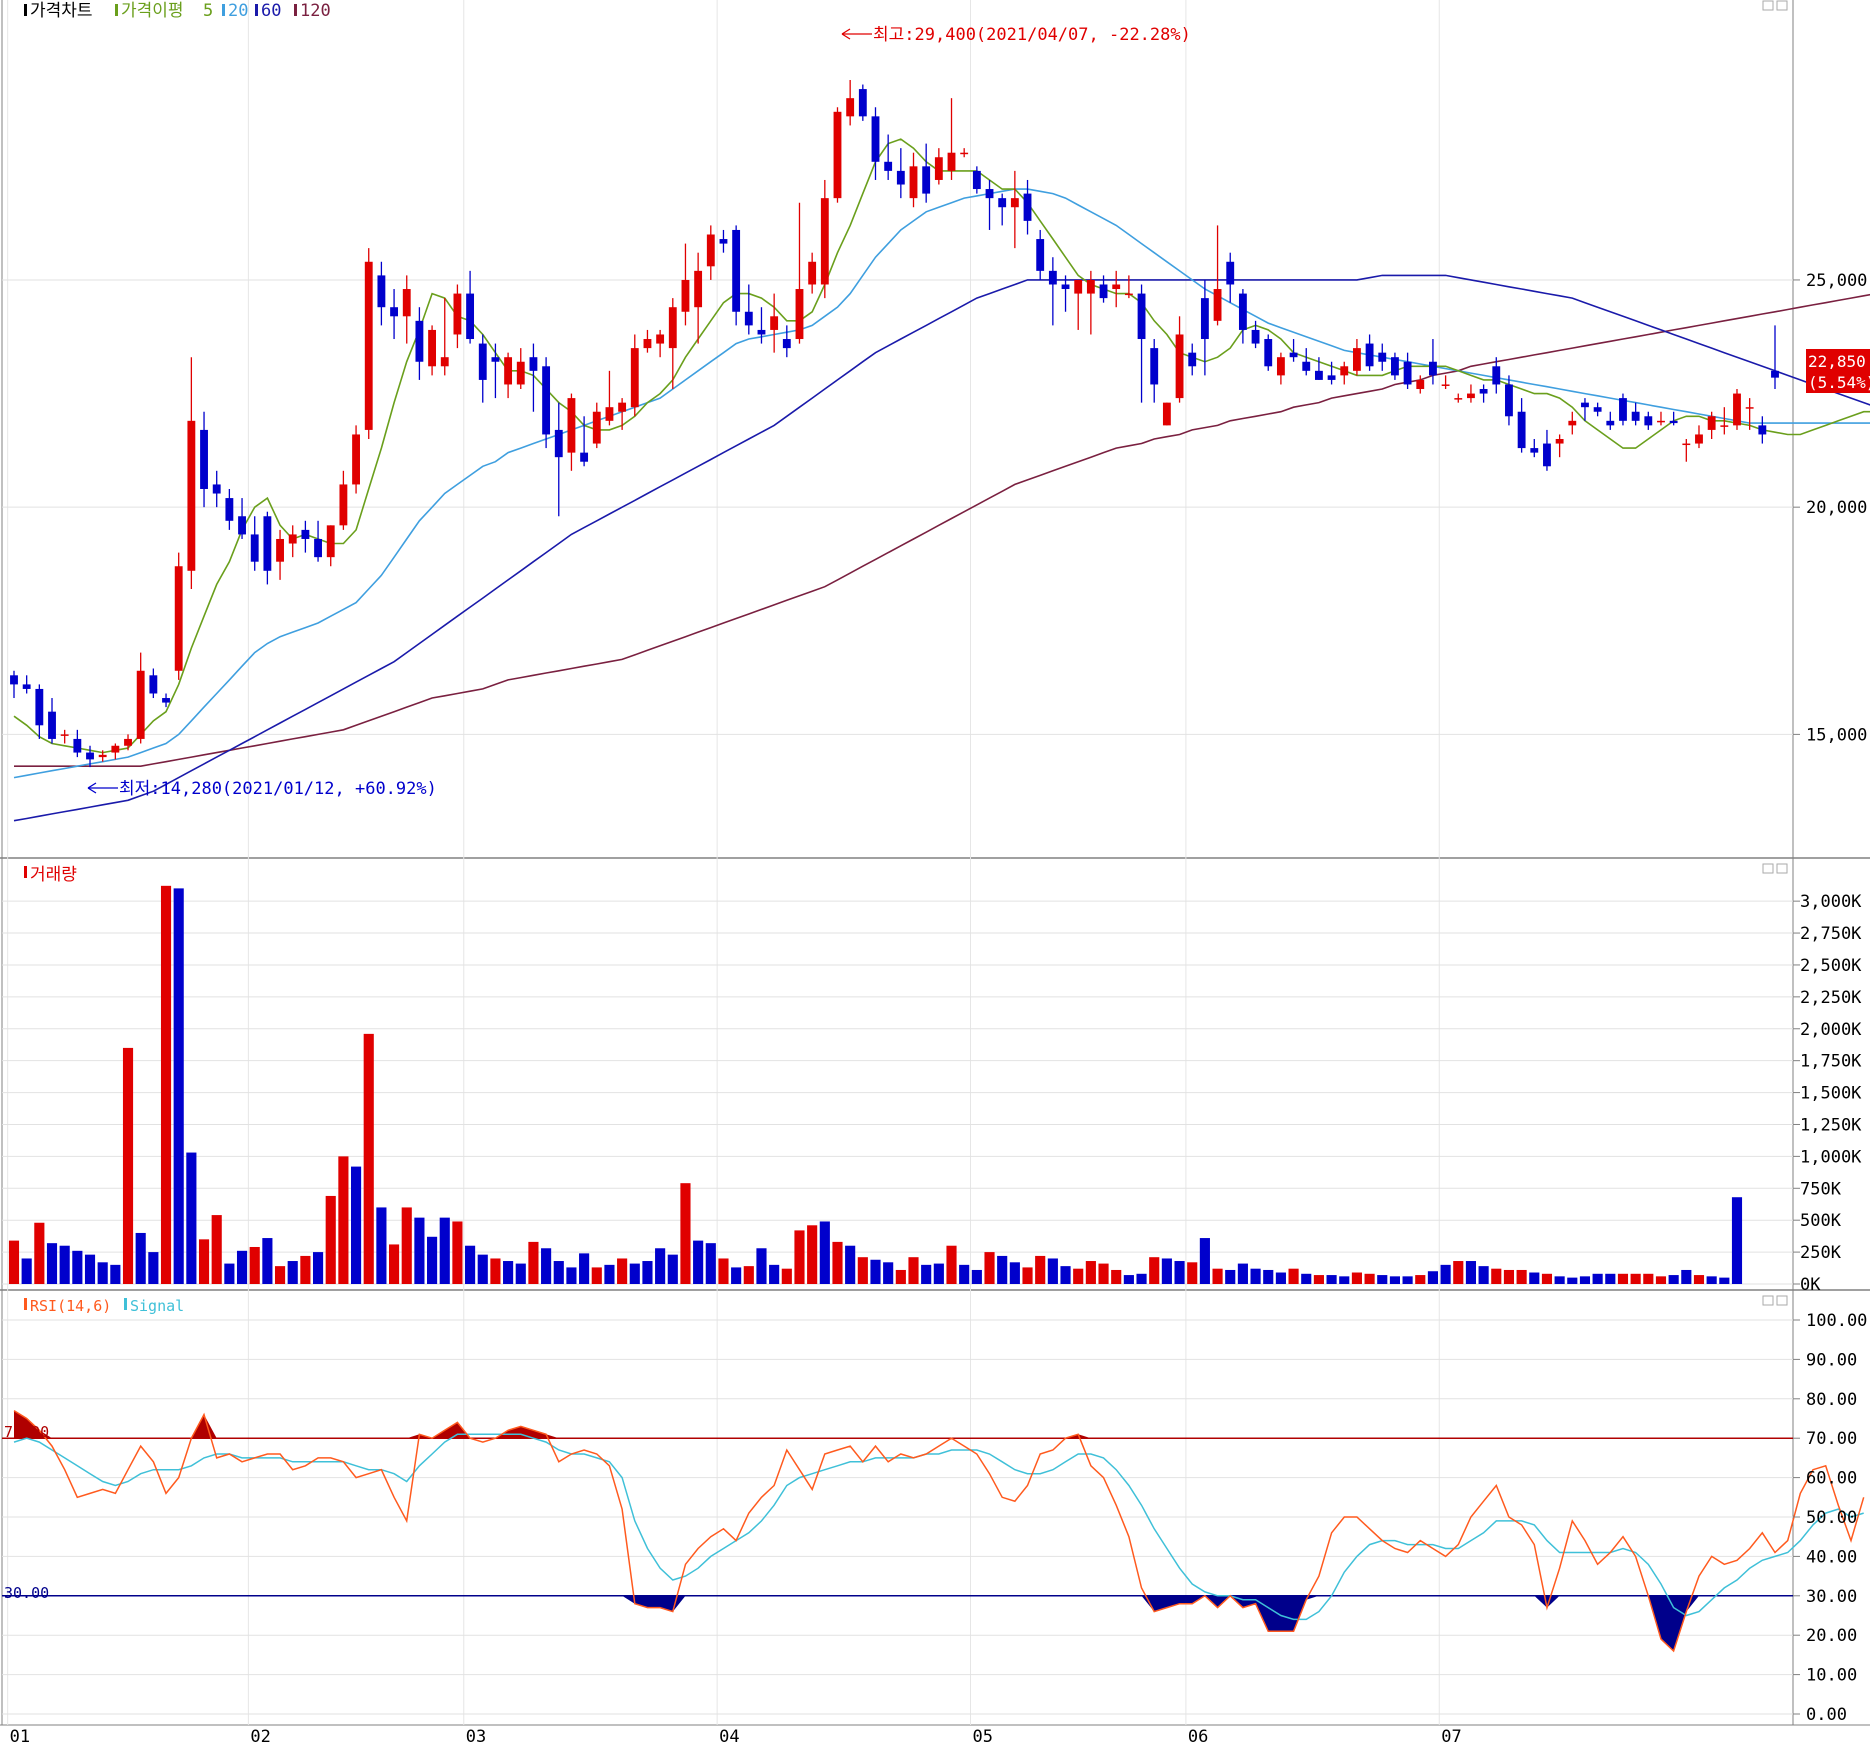 This screenshot has height=1747, width=1870. What do you see at coordinates (1821, 1253) in the screenshot?
I see `volume-tick-label: 250K` at bounding box center [1821, 1253].